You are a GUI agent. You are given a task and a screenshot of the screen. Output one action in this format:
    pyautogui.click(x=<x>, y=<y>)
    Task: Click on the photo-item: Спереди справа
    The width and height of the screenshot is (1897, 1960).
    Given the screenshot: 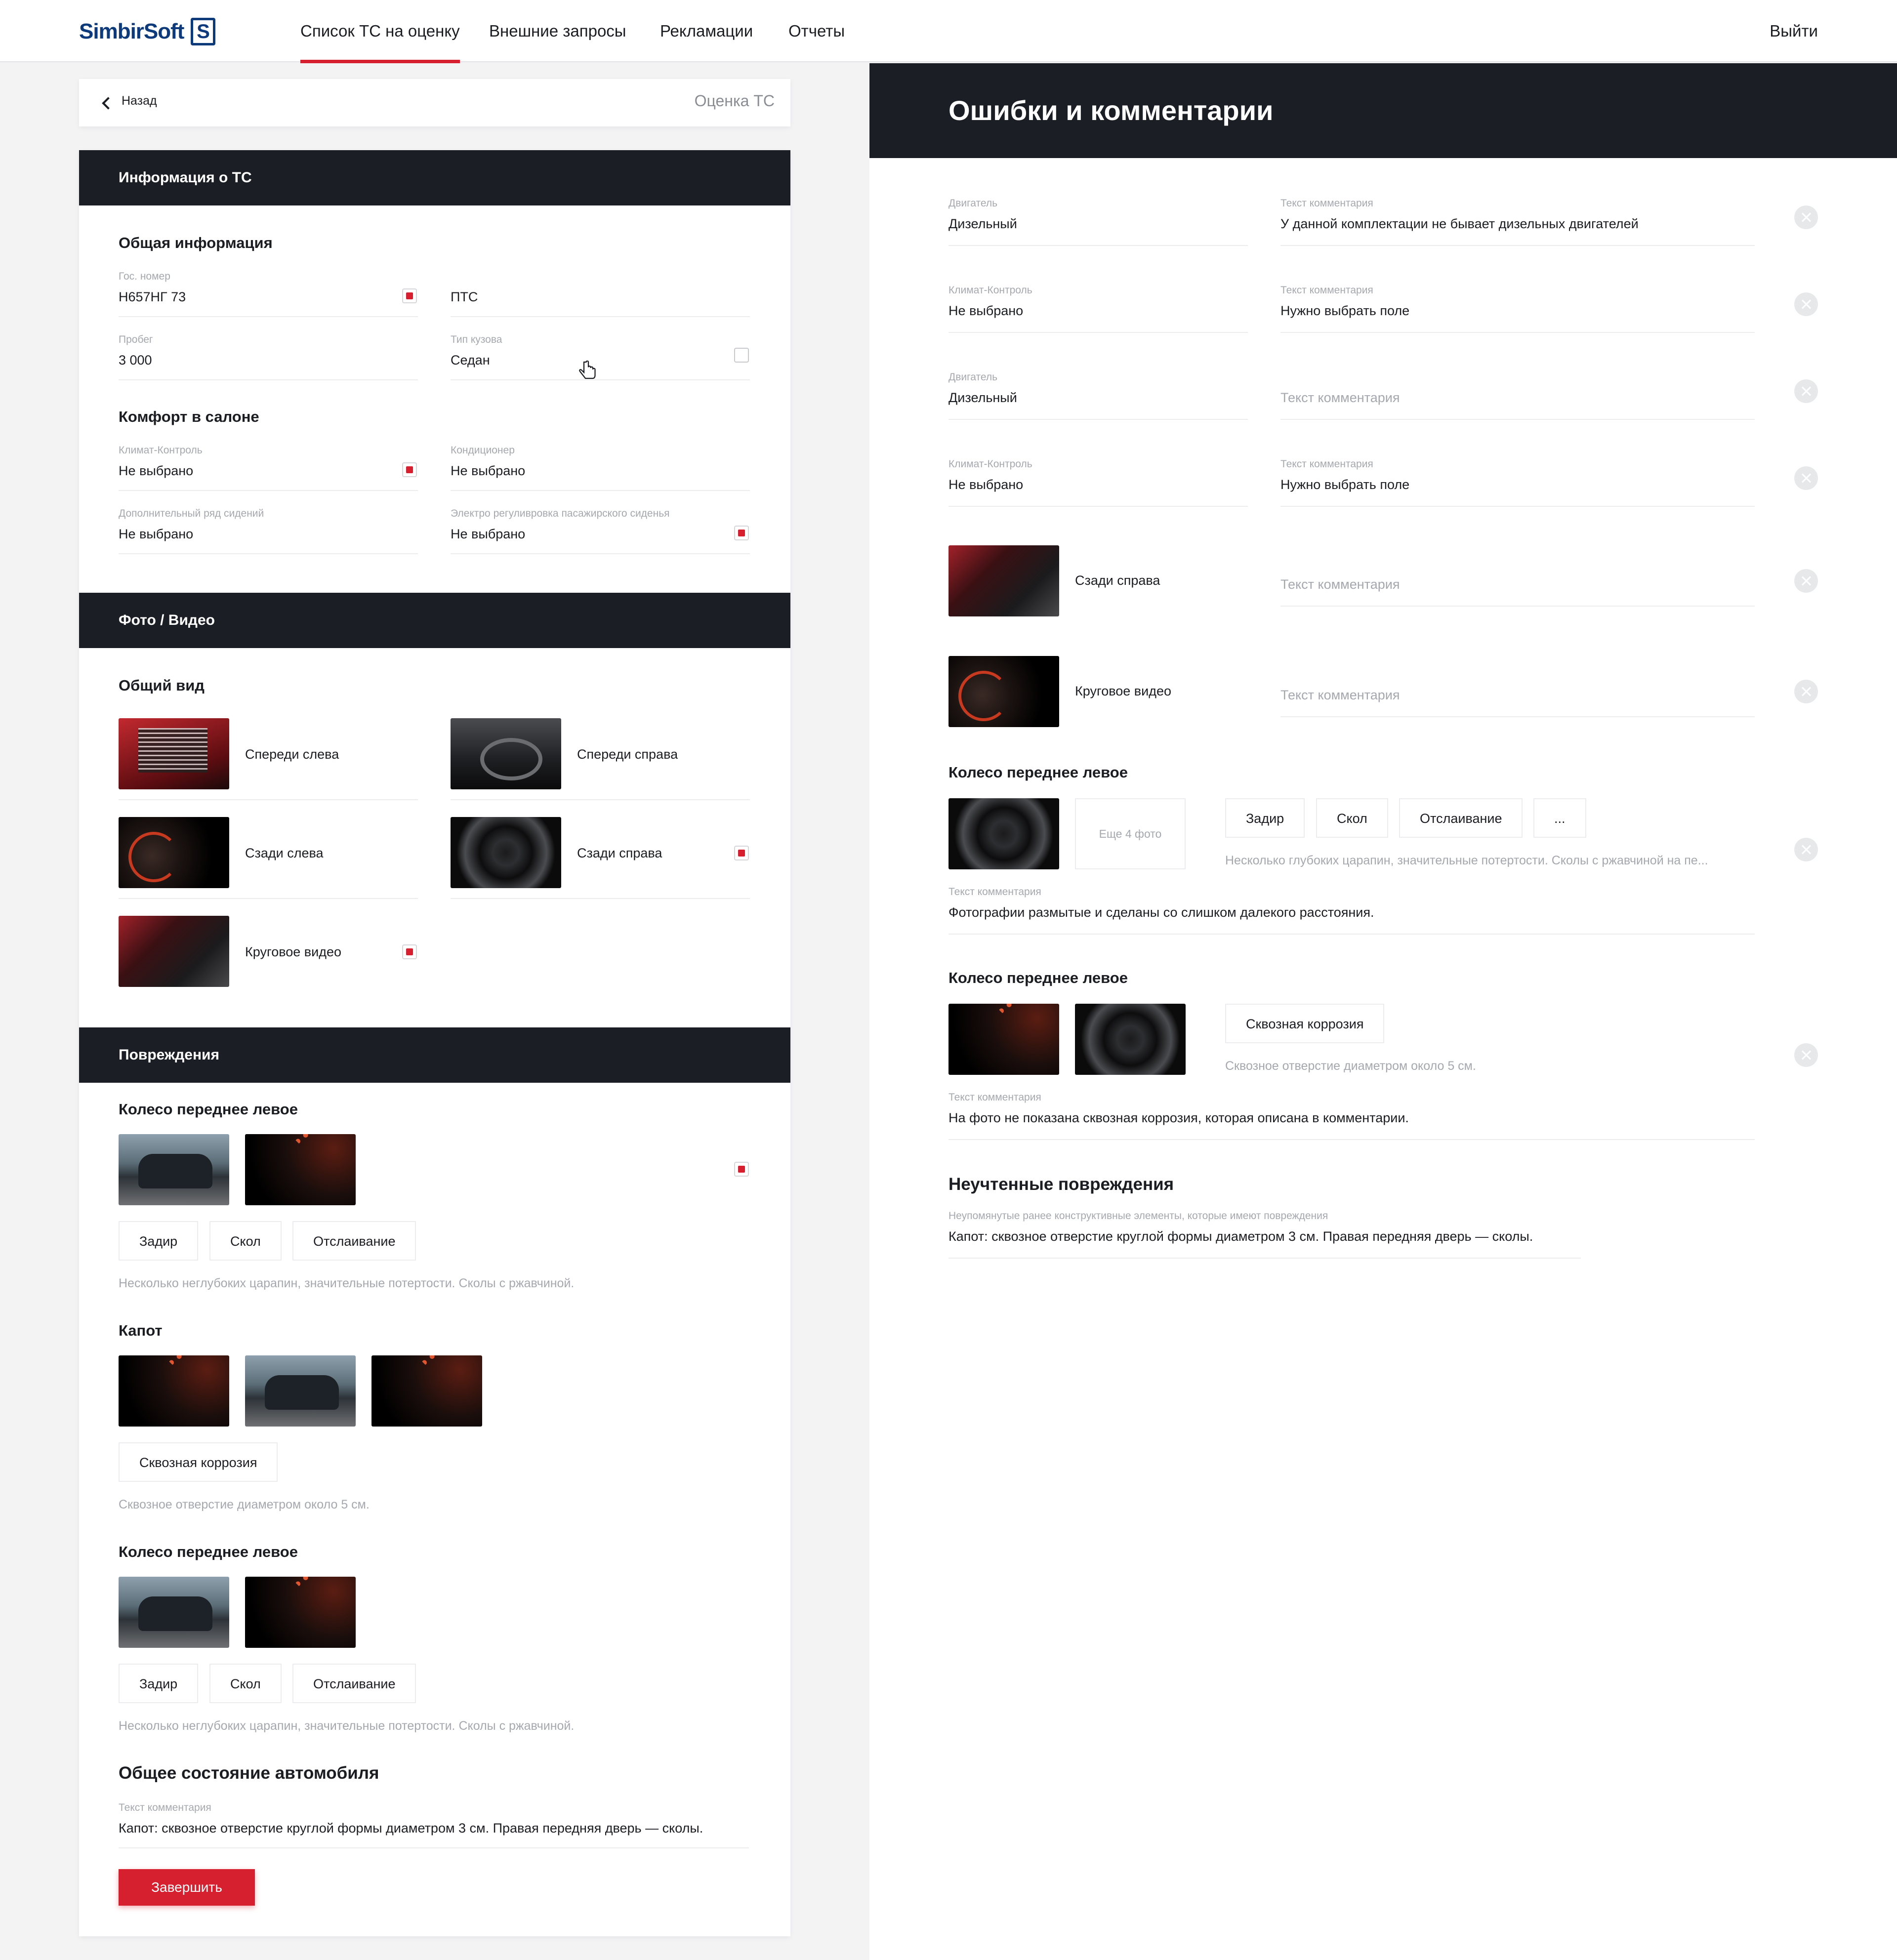 What is the action you would take?
    pyautogui.click(x=600, y=759)
    